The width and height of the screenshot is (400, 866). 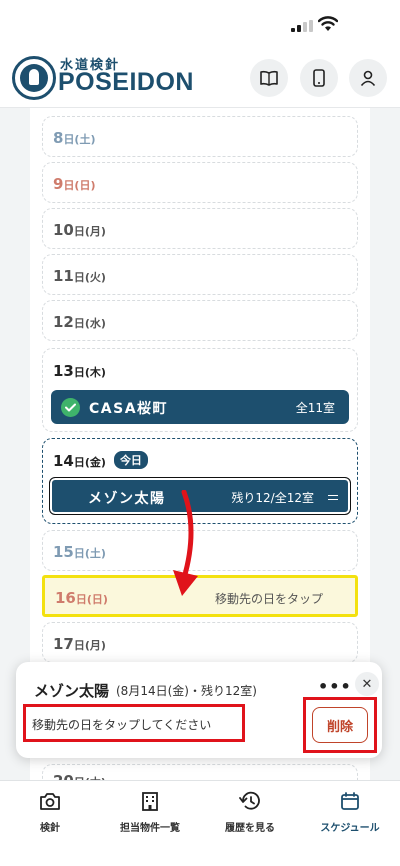 What do you see at coordinates (129, 409) in the screenshot?
I see `property-name: CASA桜町` at bounding box center [129, 409].